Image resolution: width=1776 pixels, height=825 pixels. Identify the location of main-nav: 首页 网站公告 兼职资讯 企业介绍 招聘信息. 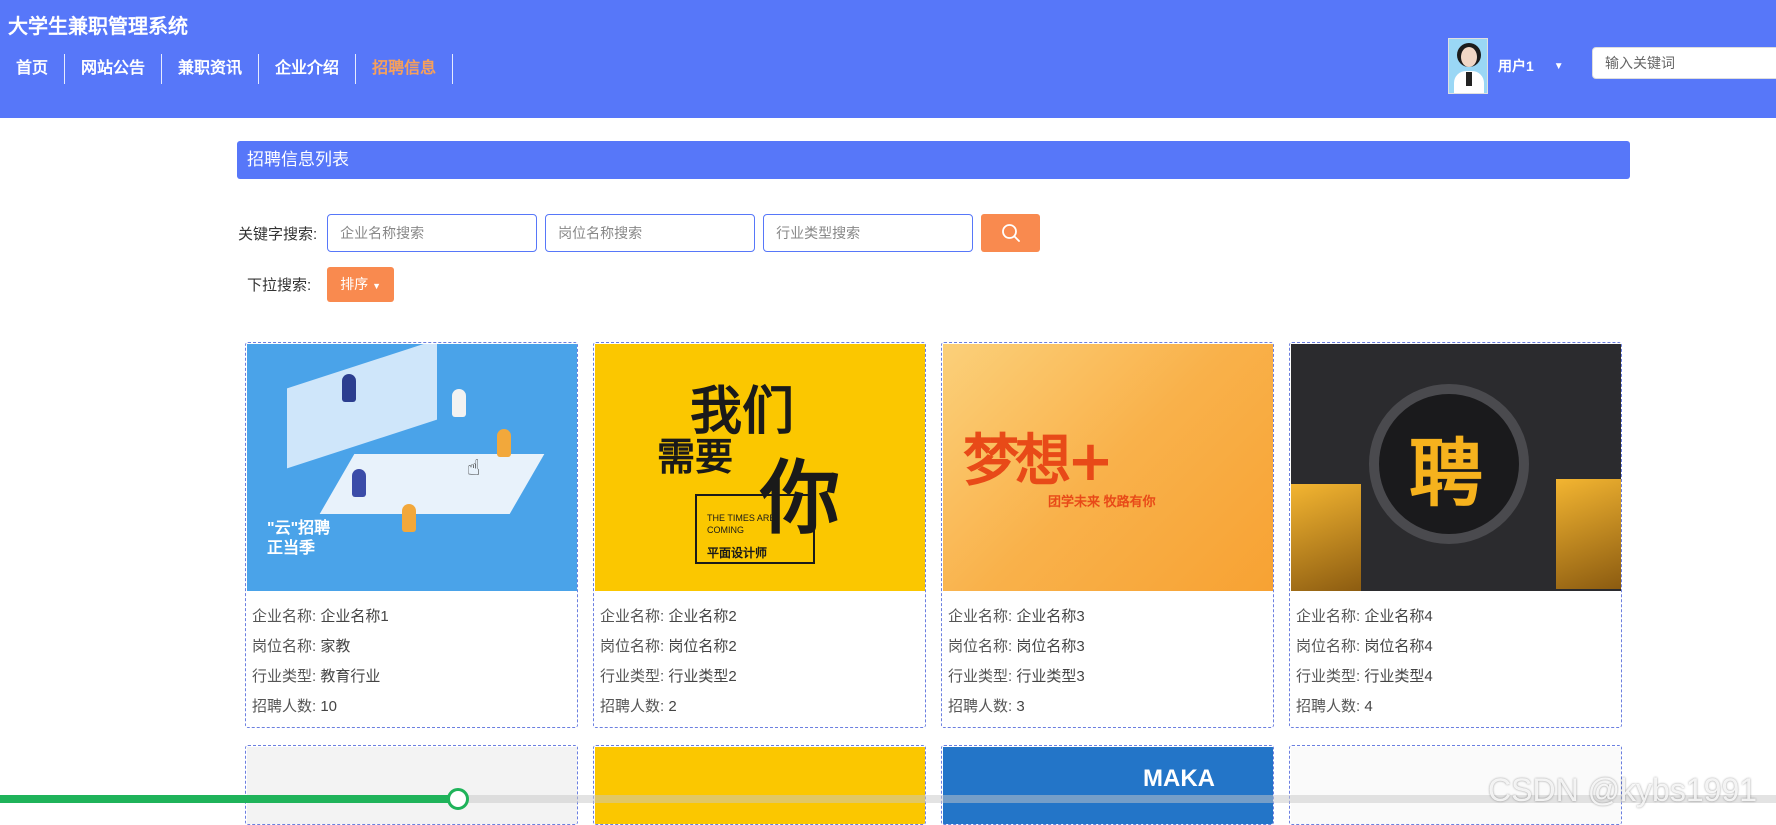
(227, 69).